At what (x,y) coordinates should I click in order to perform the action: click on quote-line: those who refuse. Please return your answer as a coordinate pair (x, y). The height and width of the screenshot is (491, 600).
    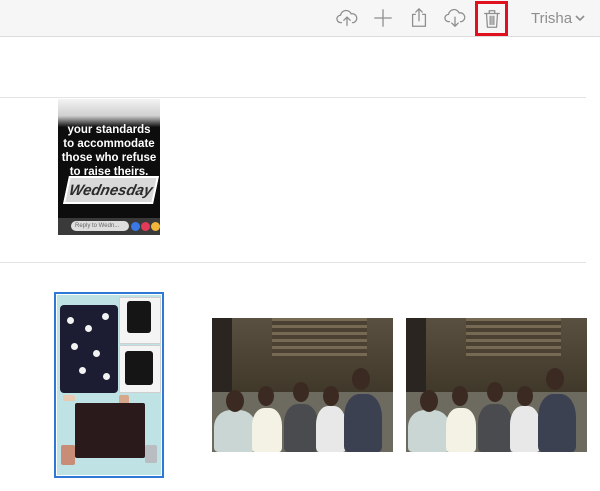
    Looking at the image, I should click on (109, 158).